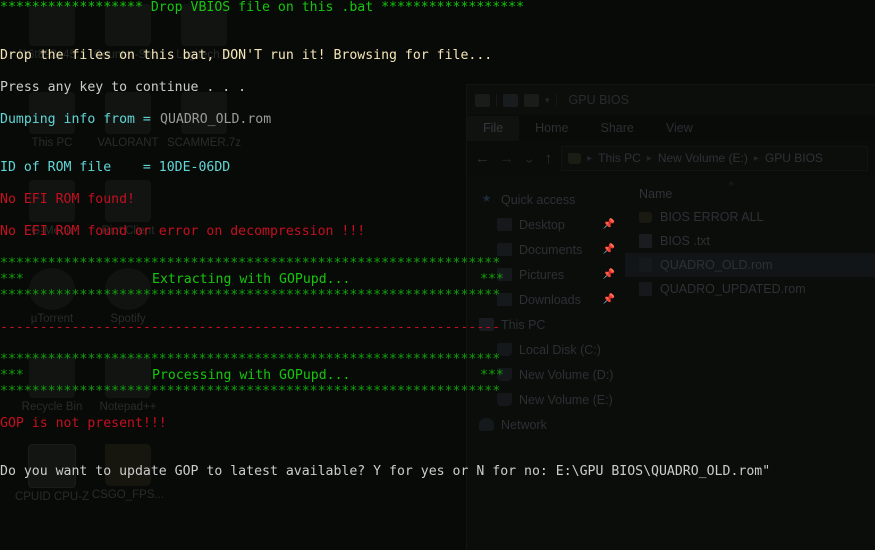 This screenshot has height=550, width=875. What do you see at coordinates (492, 279) in the screenshot?
I see `console-line-extract-r: ***` at bounding box center [492, 279].